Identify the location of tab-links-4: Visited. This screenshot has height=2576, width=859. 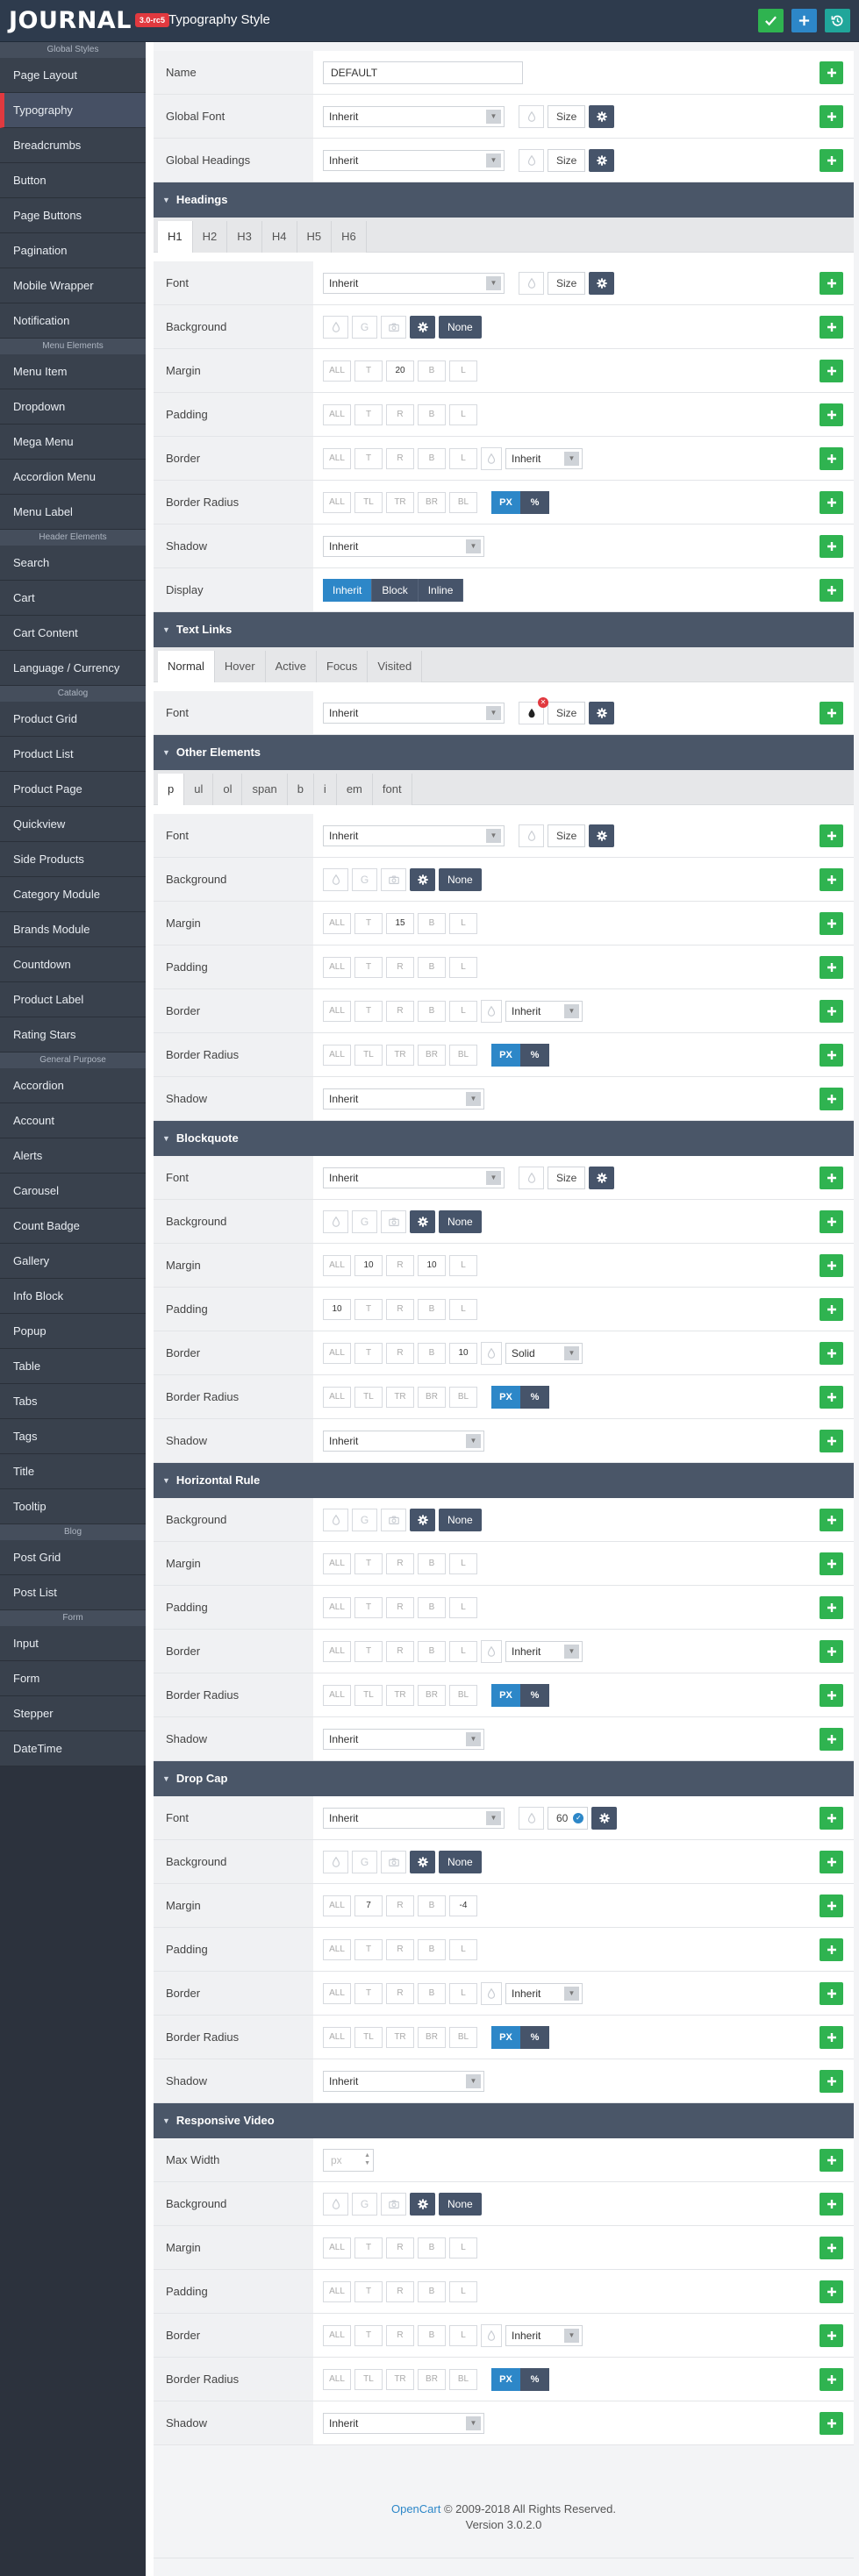
(395, 667).